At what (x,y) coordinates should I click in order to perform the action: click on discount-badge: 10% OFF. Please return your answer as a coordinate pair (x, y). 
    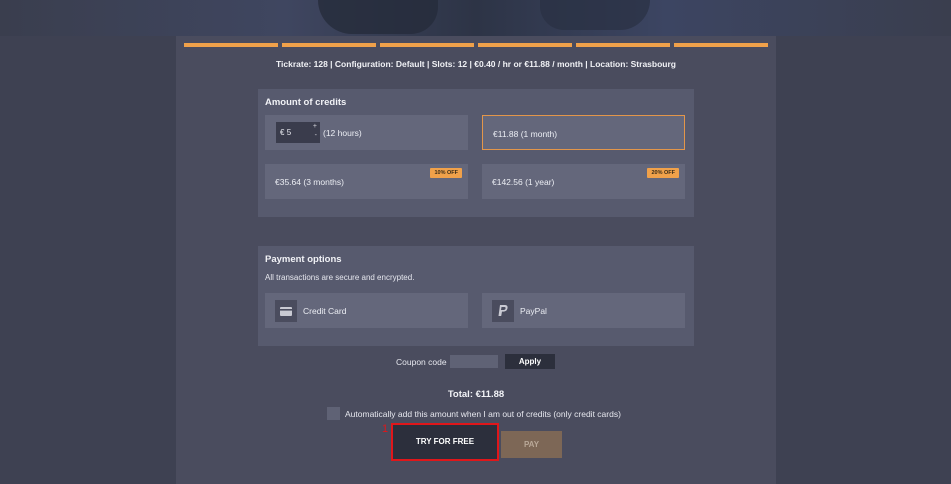
    Looking at the image, I should click on (446, 173).